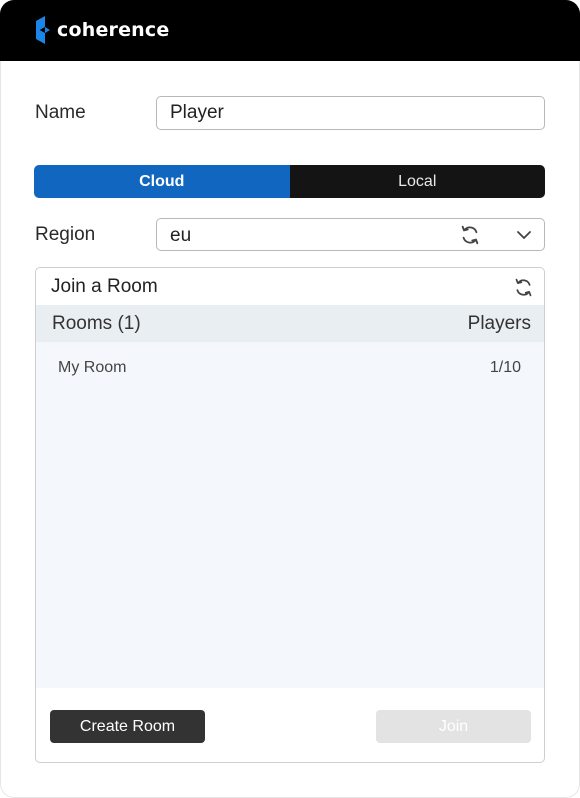  I want to click on brand-logo: coherence, so click(101, 30).